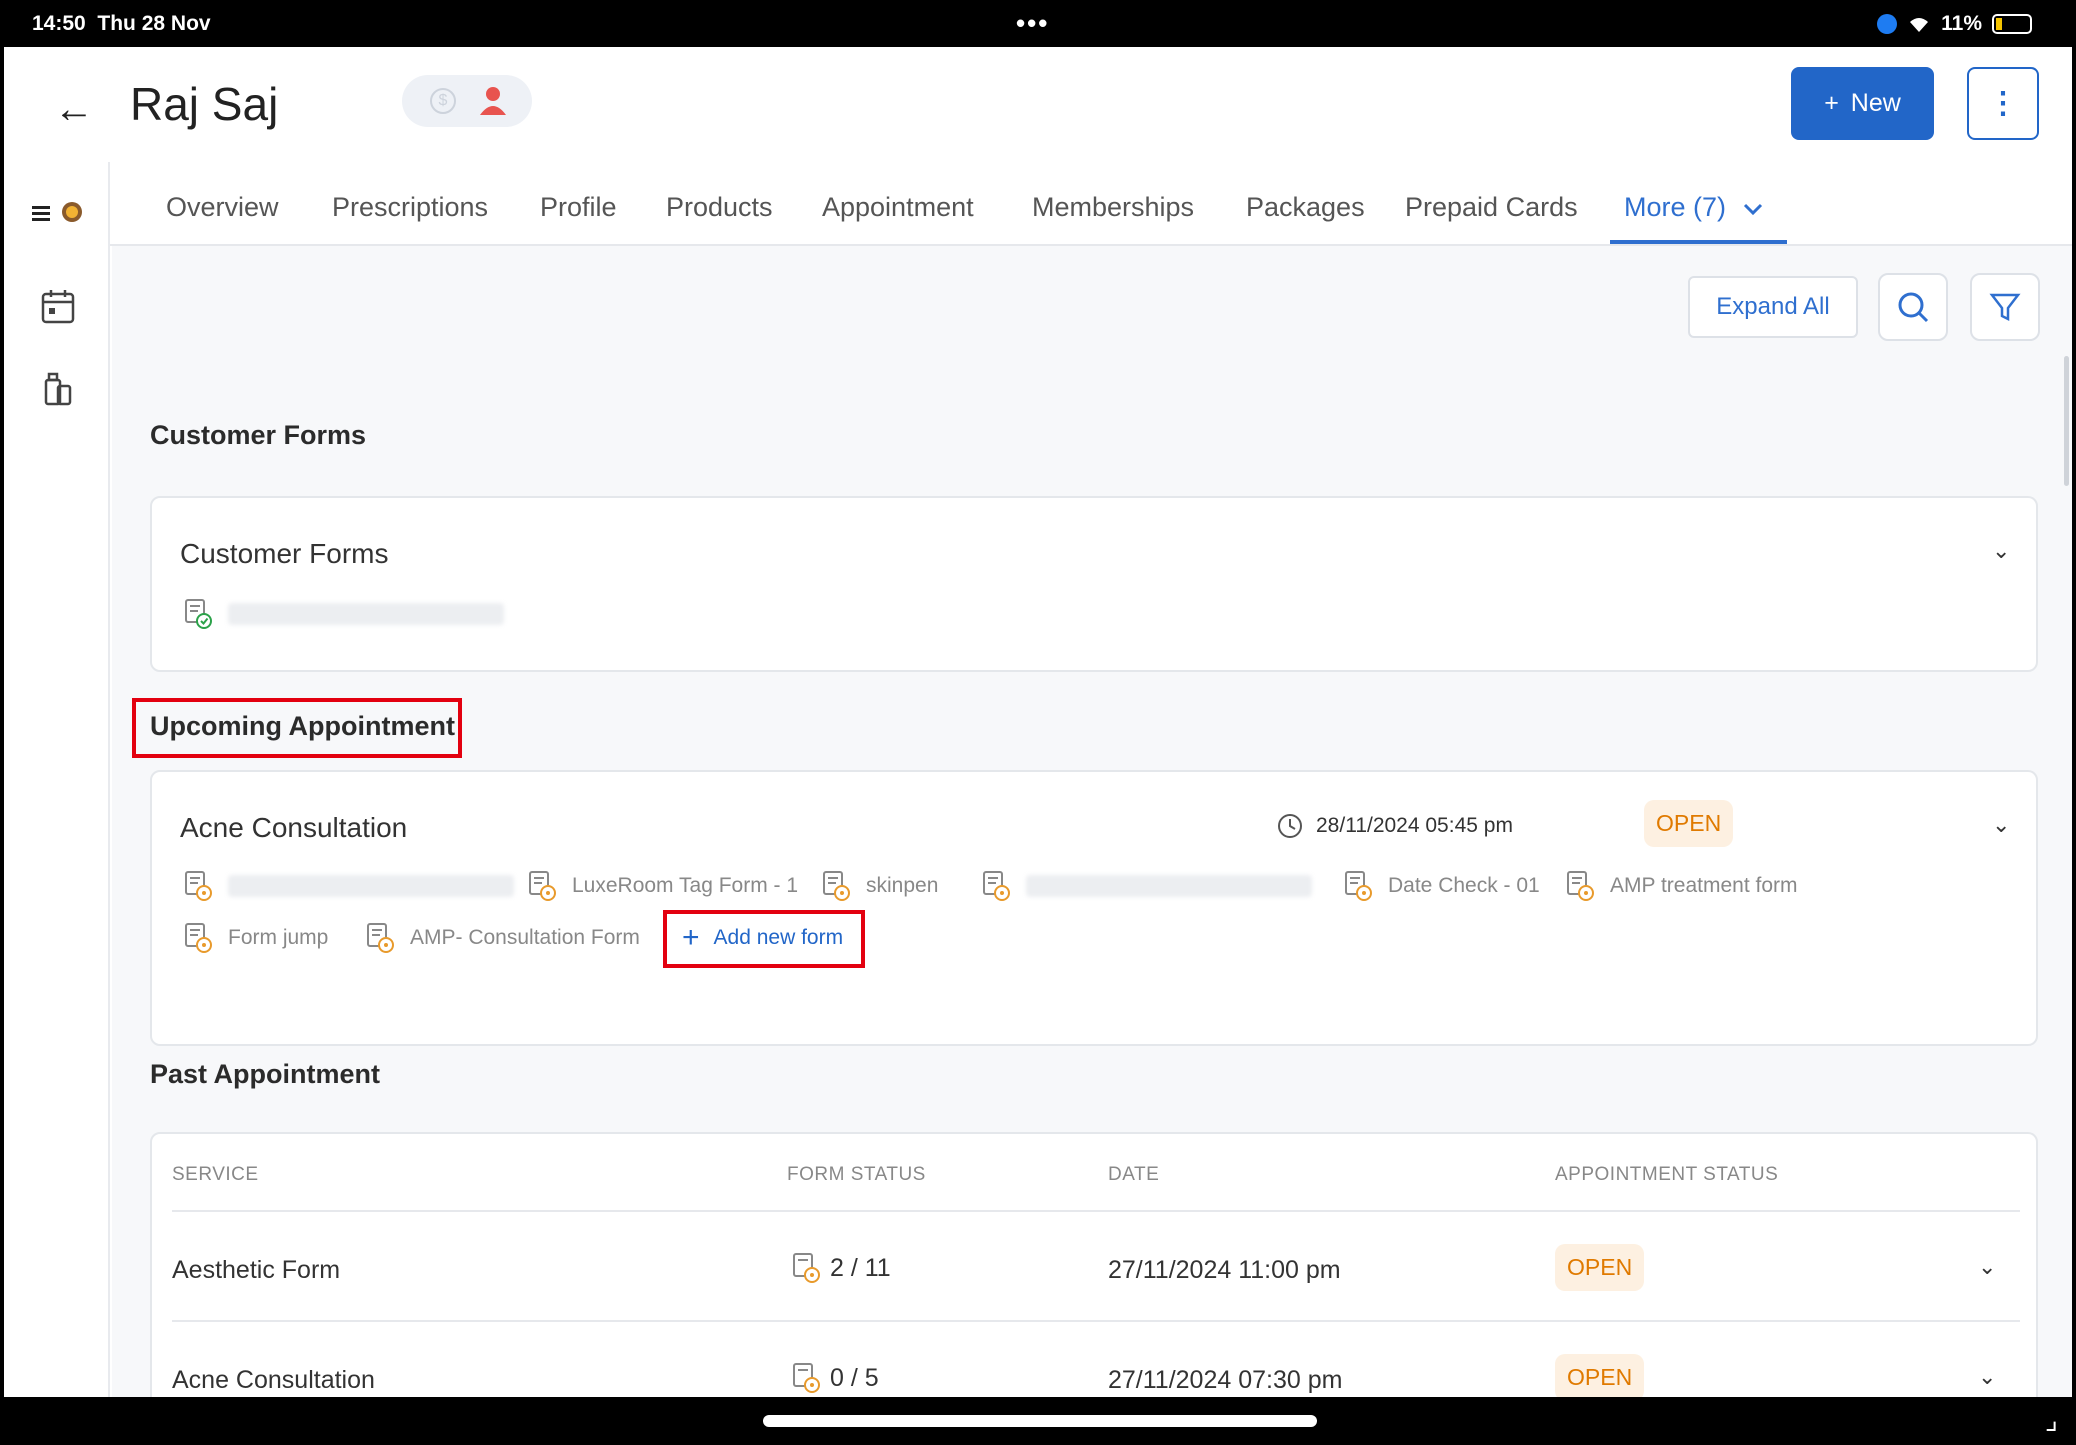  Describe the element at coordinates (74, 109) in the screenshot. I see `back-arrow-icon: ←` at that location.